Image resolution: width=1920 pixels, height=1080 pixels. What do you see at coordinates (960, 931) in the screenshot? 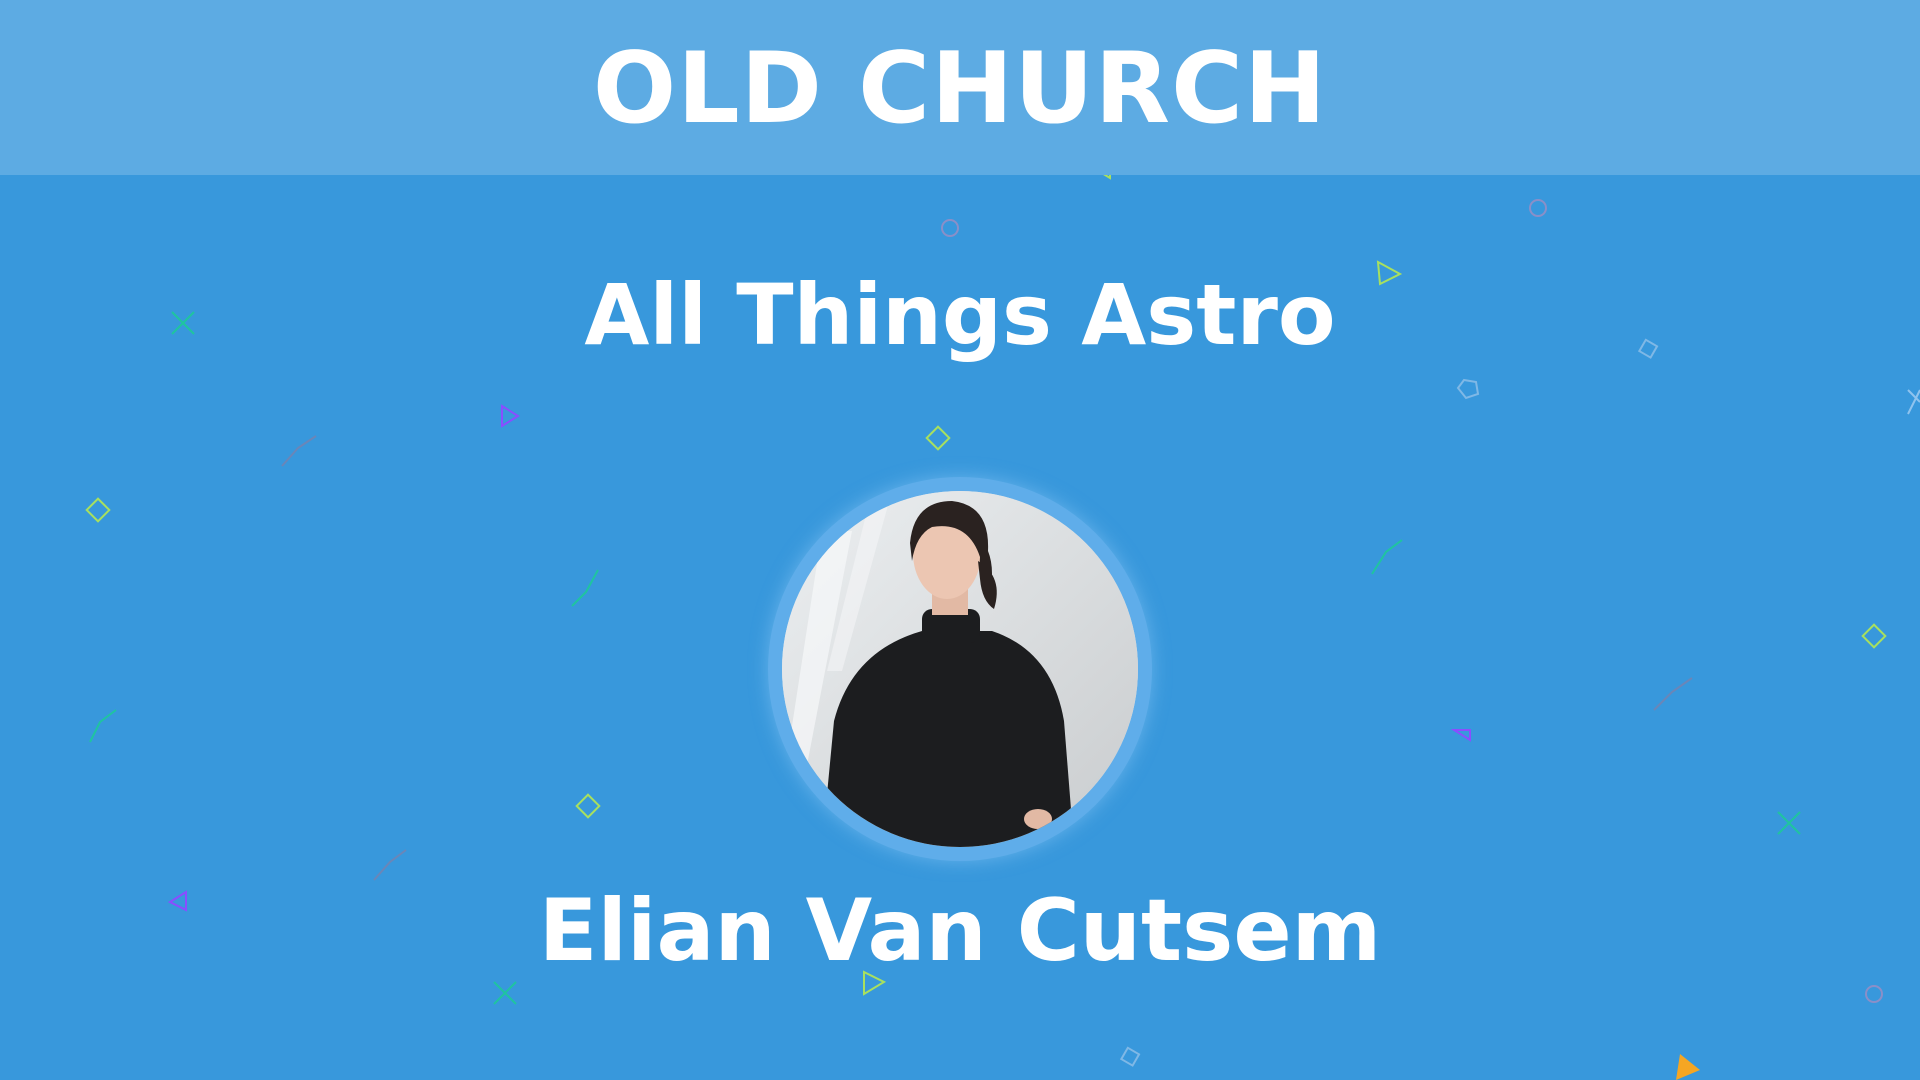
I see `speaker-name: Elian Van Cutsem` at bounding box center [960, 931].